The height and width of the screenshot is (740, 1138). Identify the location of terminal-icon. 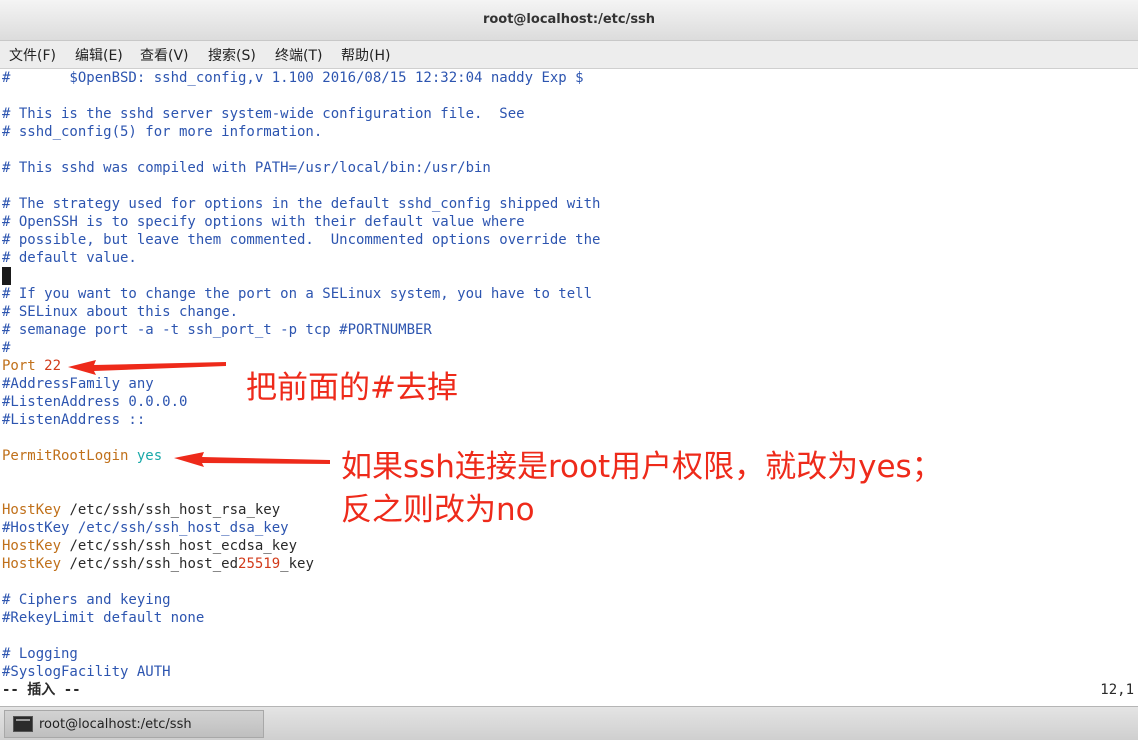
(23, 724).